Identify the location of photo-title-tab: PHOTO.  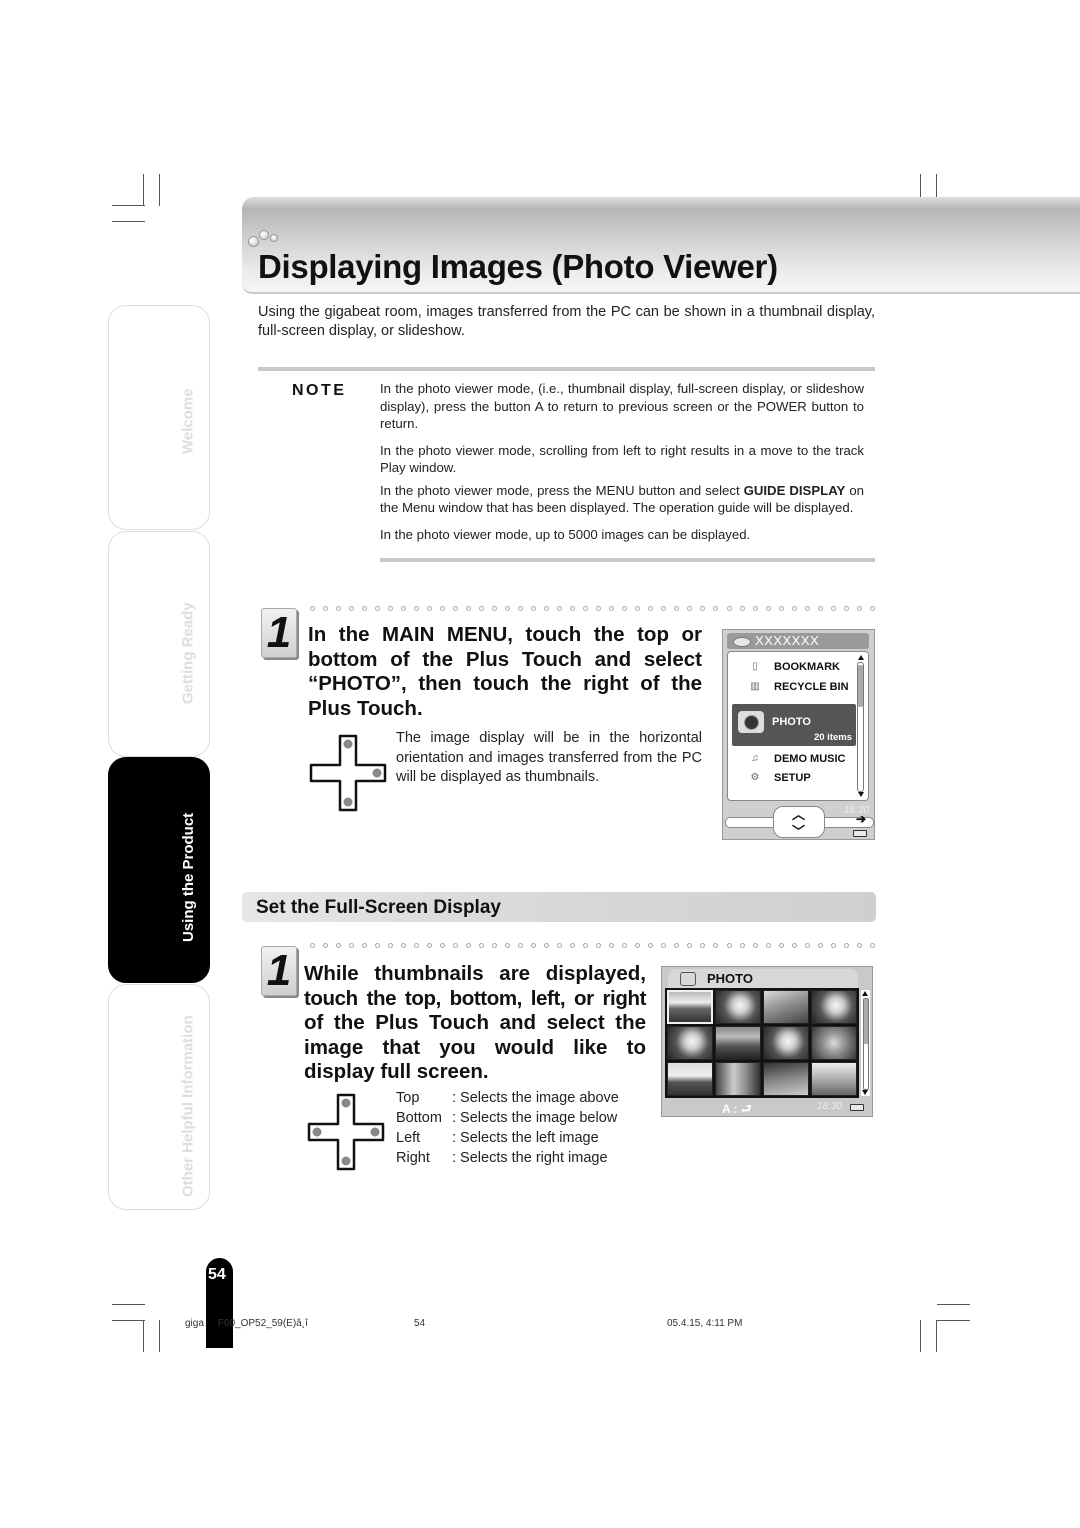
(763, 978).